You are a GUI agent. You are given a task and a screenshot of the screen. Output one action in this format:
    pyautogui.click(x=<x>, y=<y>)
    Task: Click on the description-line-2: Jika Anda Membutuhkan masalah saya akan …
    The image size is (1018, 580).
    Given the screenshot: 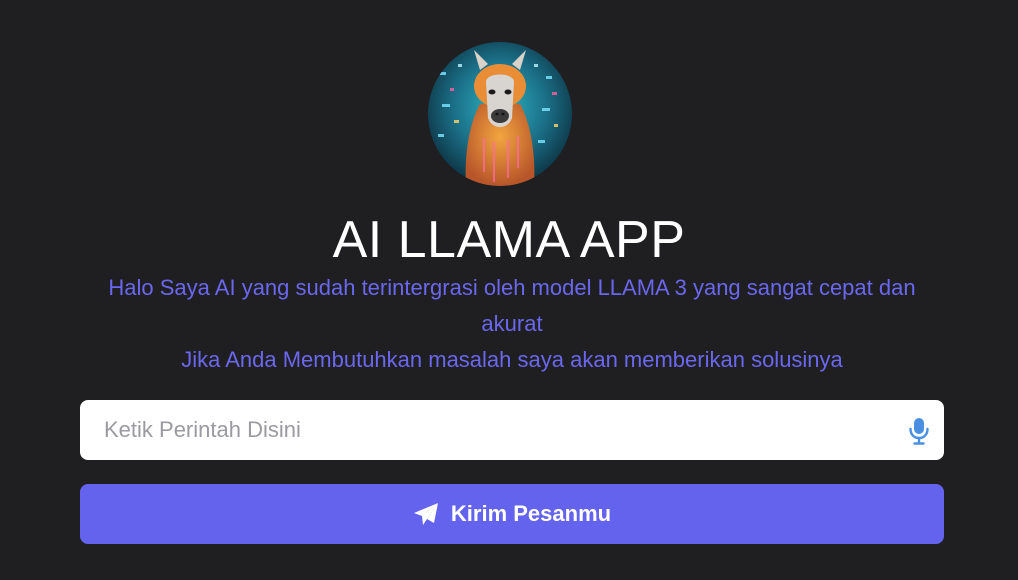 What is the action you would take?
    pyautogui.click(x=512, y=359)
    